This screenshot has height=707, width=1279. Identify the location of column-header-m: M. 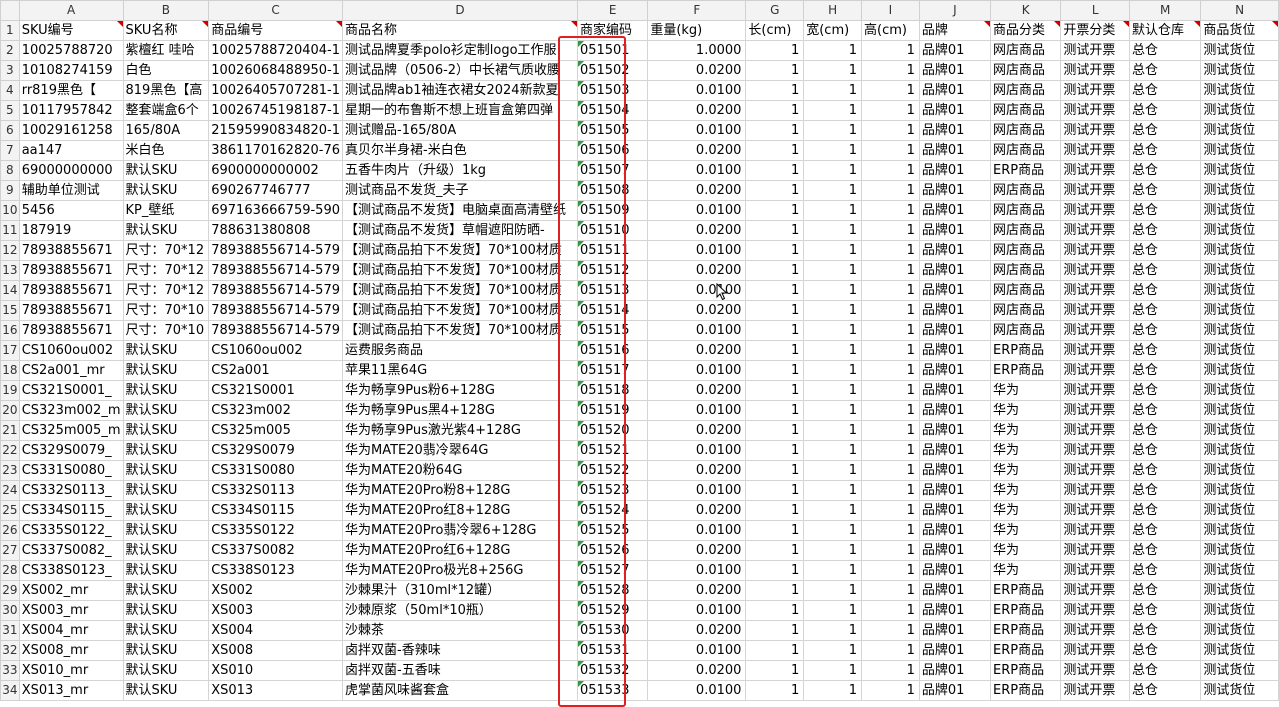
(1165, 10).